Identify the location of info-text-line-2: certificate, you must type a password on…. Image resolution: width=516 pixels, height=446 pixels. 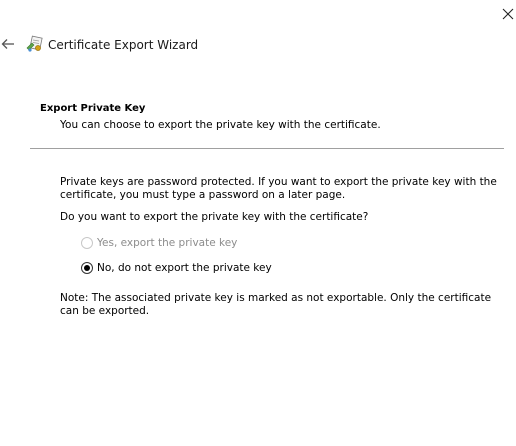
(203, 195).